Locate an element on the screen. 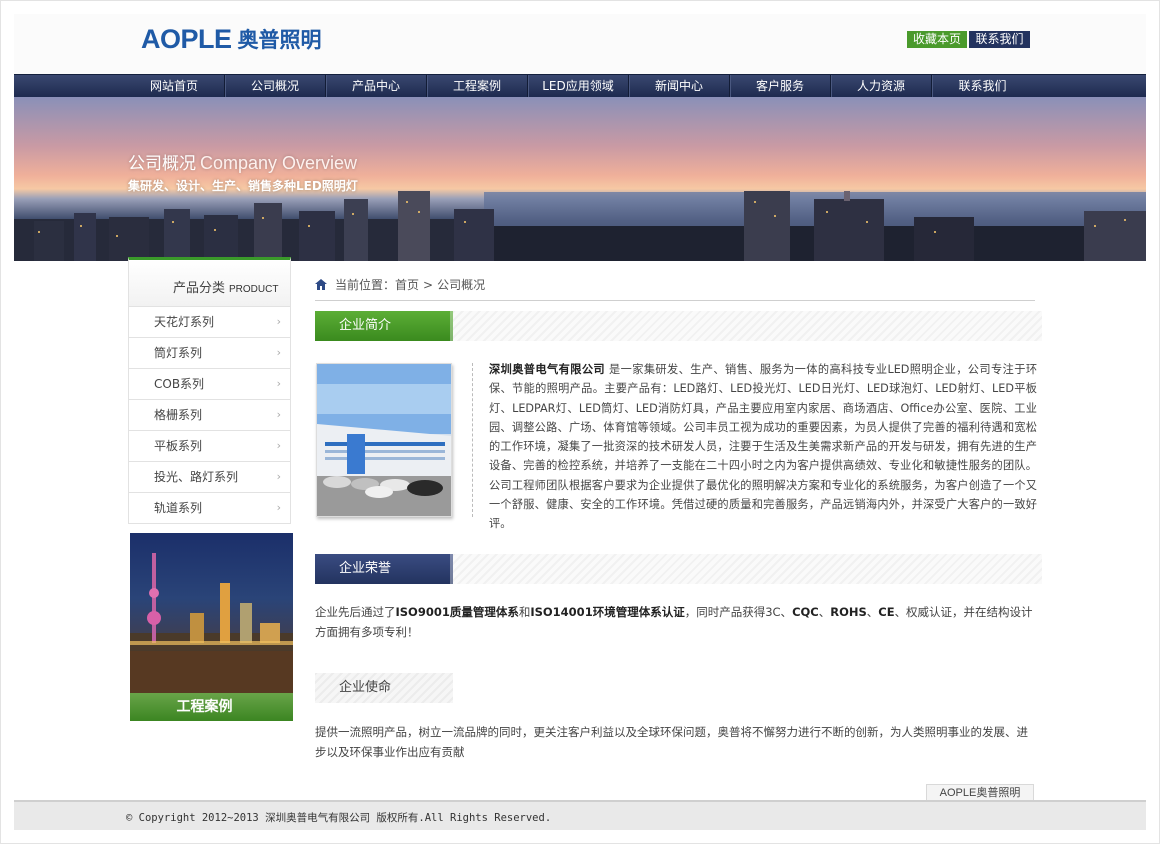  banner-title: 公司概况 Company Overview is located at coordinates (242, 161).